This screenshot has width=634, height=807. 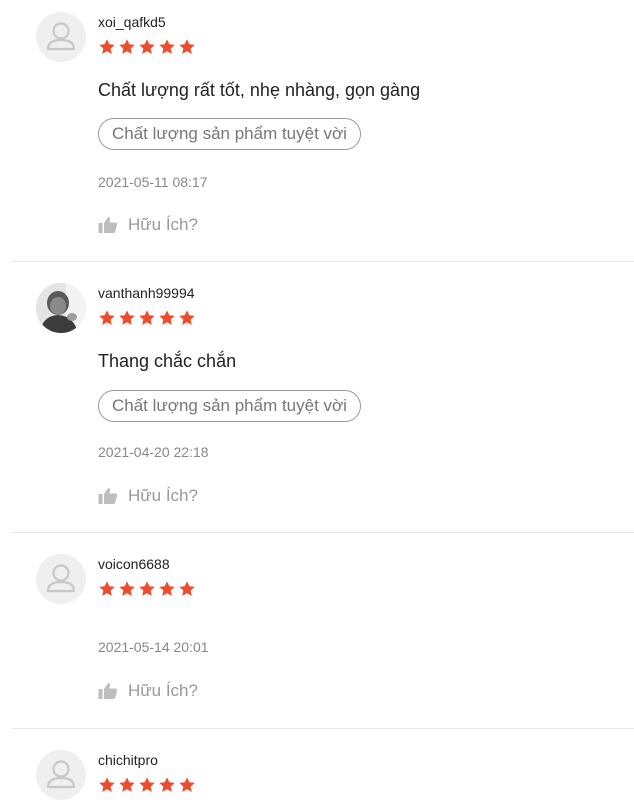 I want to click on user-photo, so click(x=61, y=308).